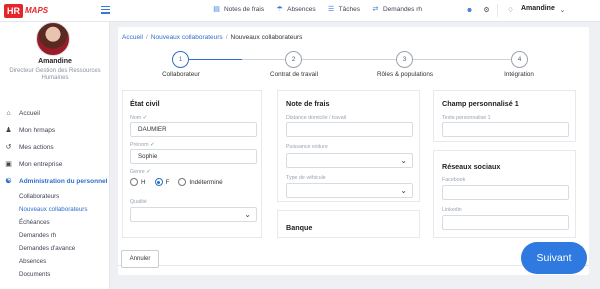 The width and height of the screenshot is (600, 289). I want to click on texte-personnalise-label: Texte personnalisé 1, so click(466, 118).